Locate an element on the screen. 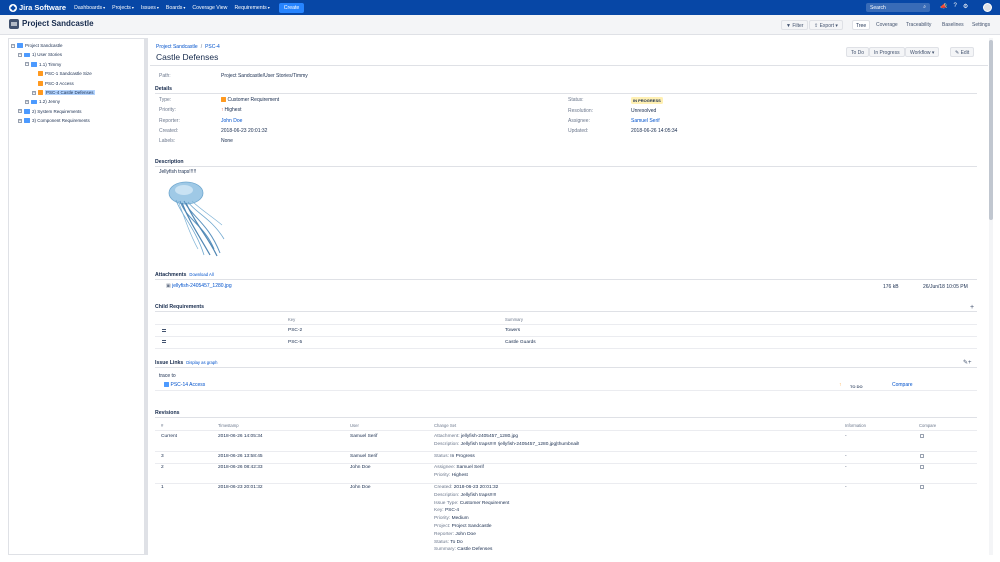 The image size is (1000, 562). tree-node: +2) System Requirements is located at coordinates (50, 111).